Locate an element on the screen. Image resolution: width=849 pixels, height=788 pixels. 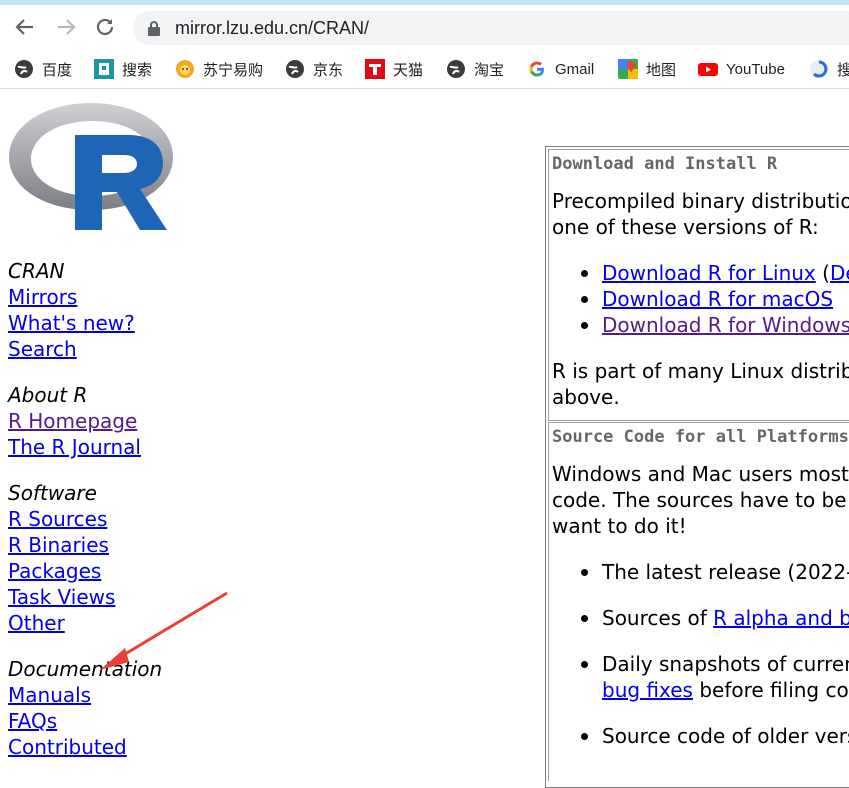
forward-arrow-icon is located at coordinates (67, 27).